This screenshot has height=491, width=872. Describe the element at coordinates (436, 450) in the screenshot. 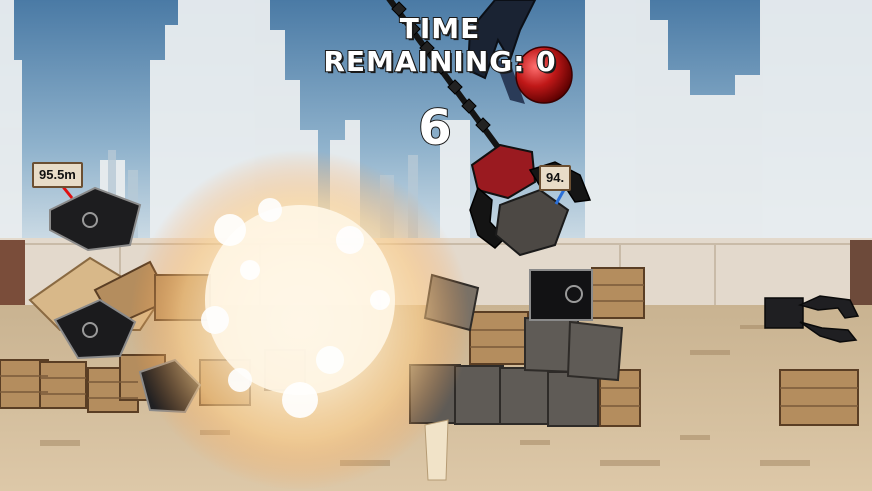

I see `debris-shard` at that location.